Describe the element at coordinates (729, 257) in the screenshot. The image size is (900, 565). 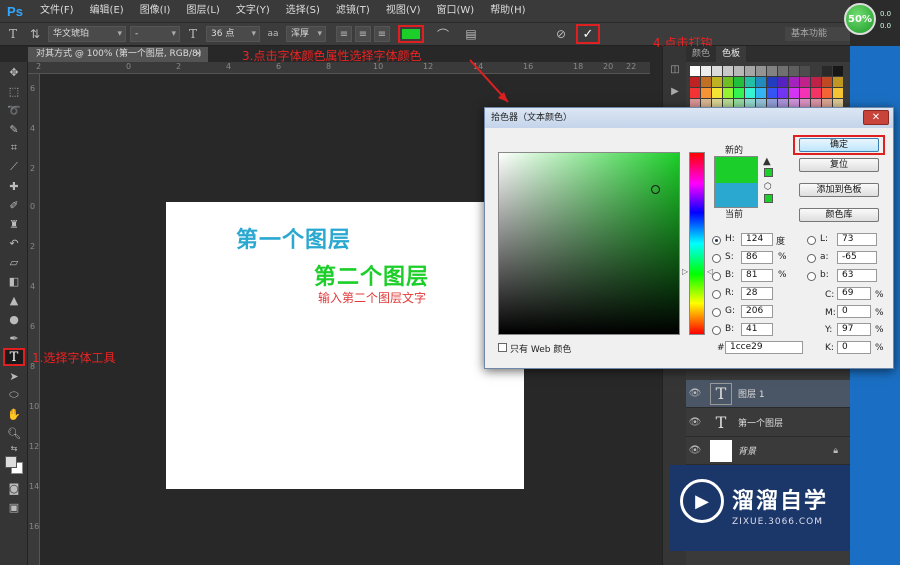
I see `label-s: S:` at that location.